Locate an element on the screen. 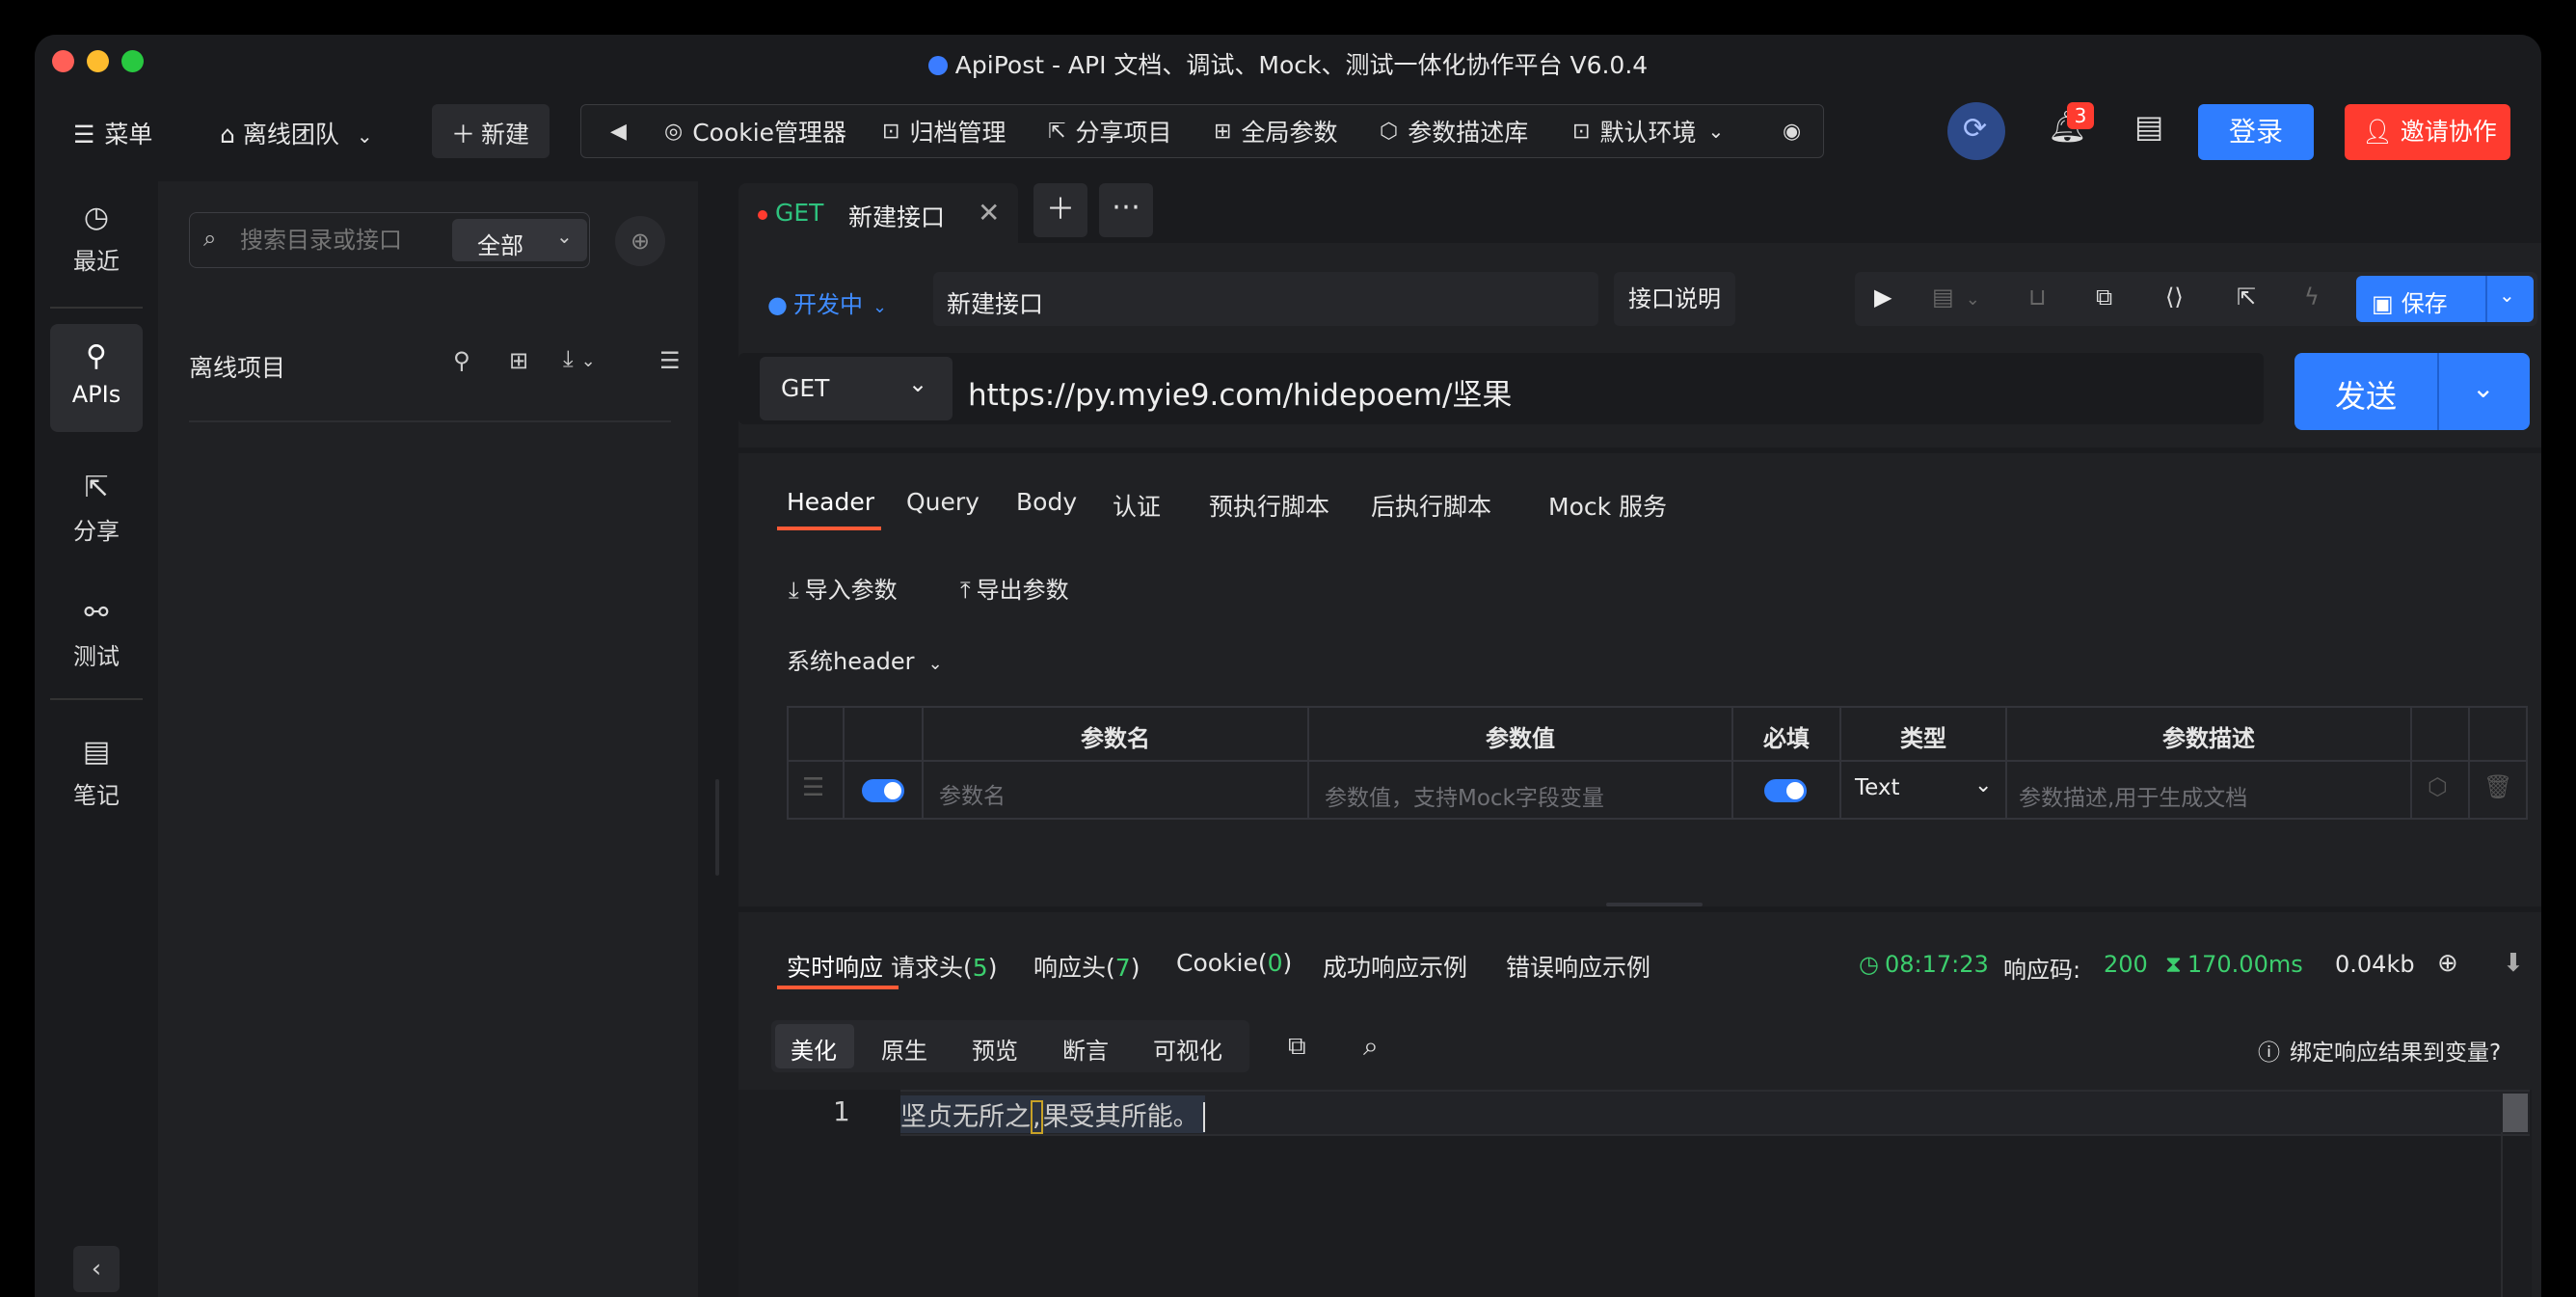 This screenshot has width=2576, height=1297. cookie-manager-button: ◎ Cookie管理器 is located at coordinates (755, 131).